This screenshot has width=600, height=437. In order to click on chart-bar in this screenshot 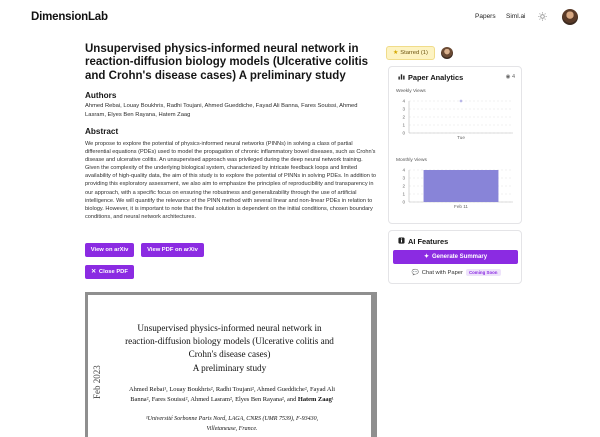, I will do `click(461, 186)`.